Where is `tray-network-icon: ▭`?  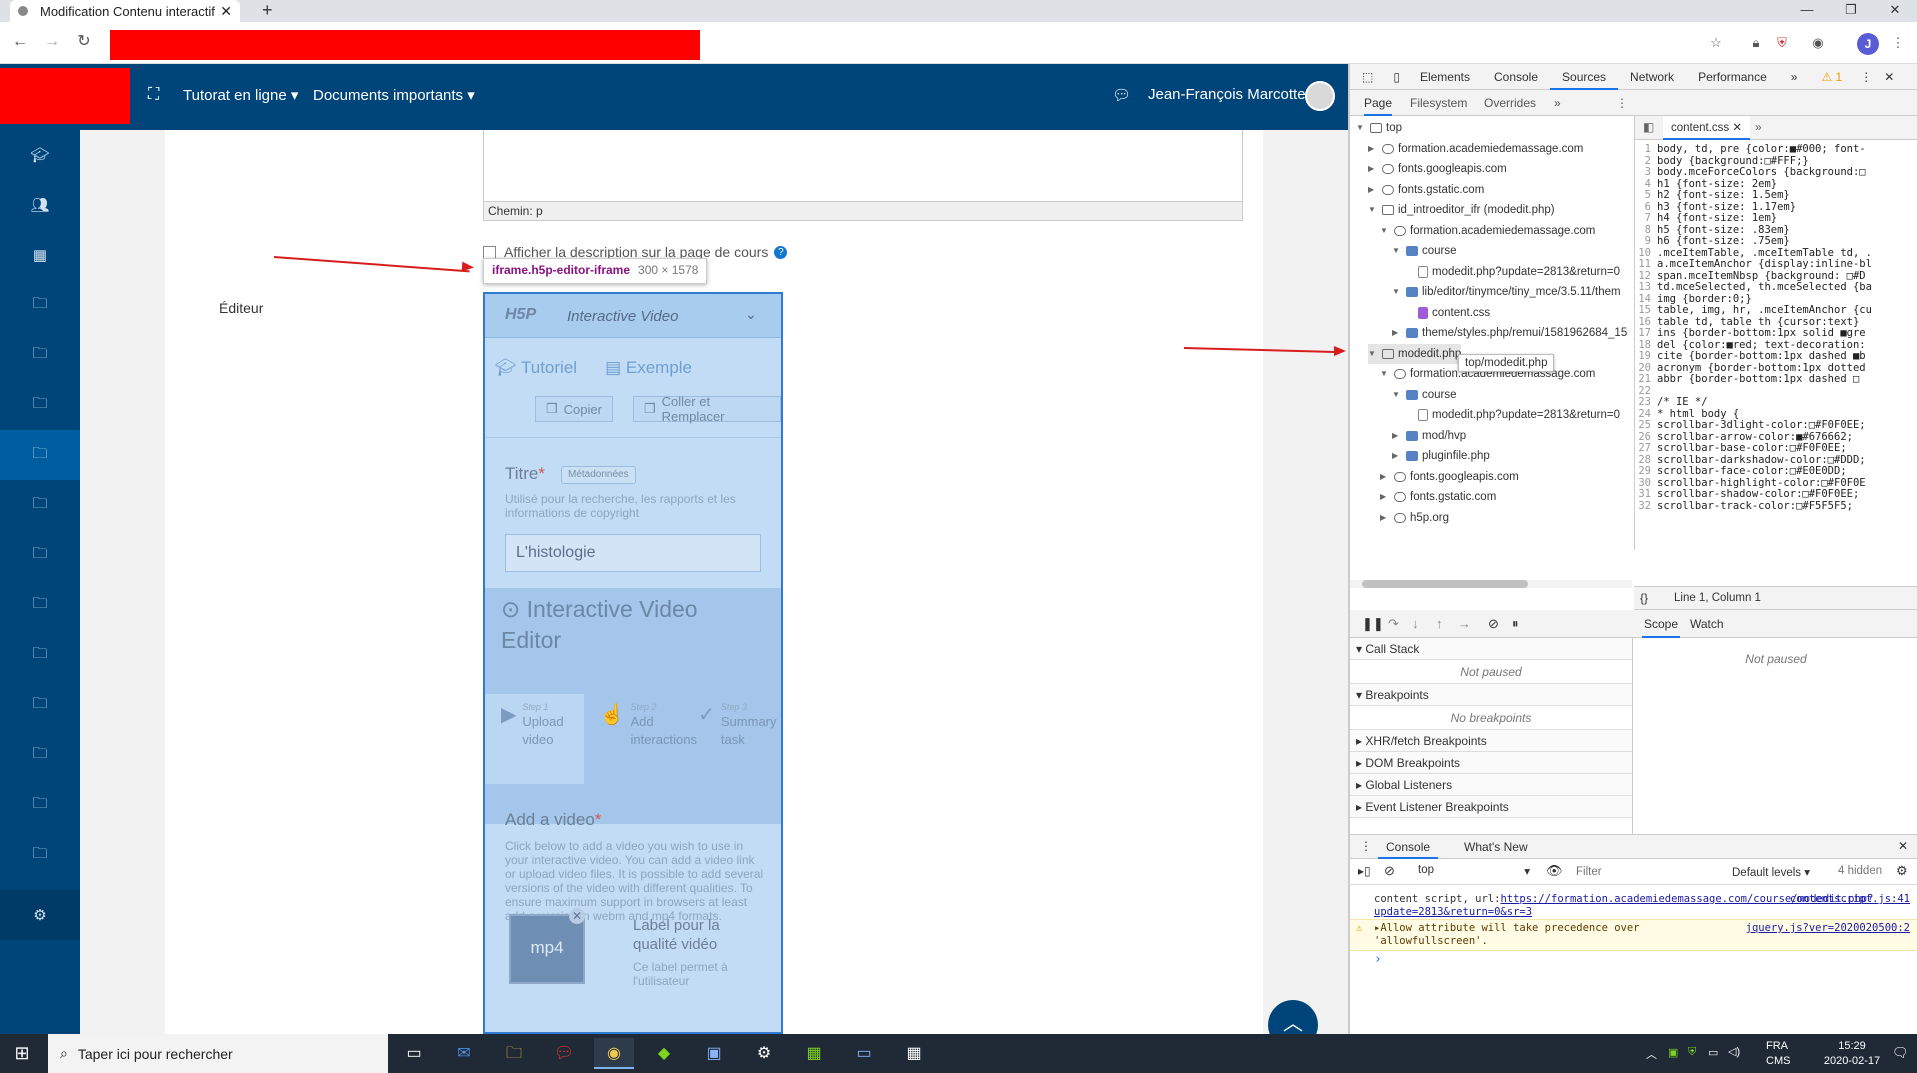
tray-network-icon: ▭ is located at coordinates (1713, 1052).